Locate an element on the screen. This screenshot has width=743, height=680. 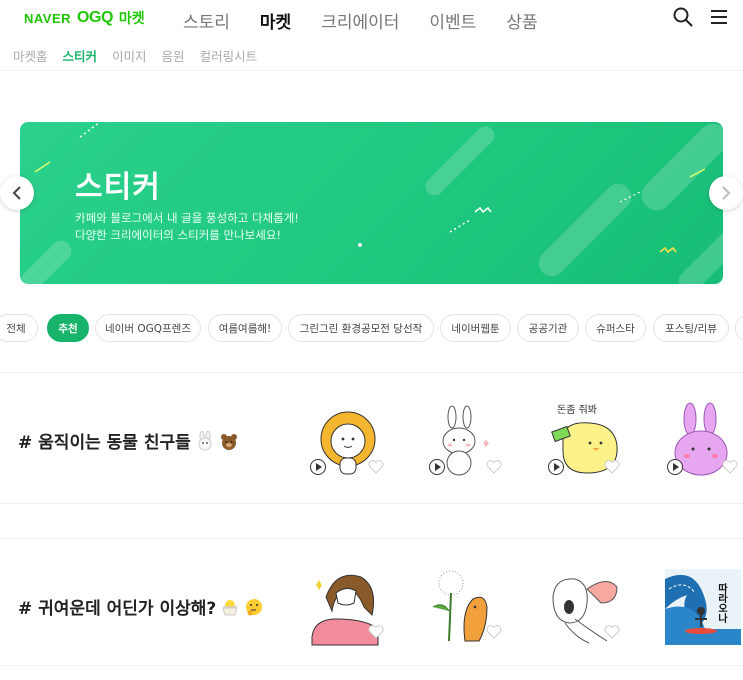
top-header: NAVER OGQ 마켓 스토리 마켓 크리에이터 이벤트 상품 is located at coordinates (371, 20).